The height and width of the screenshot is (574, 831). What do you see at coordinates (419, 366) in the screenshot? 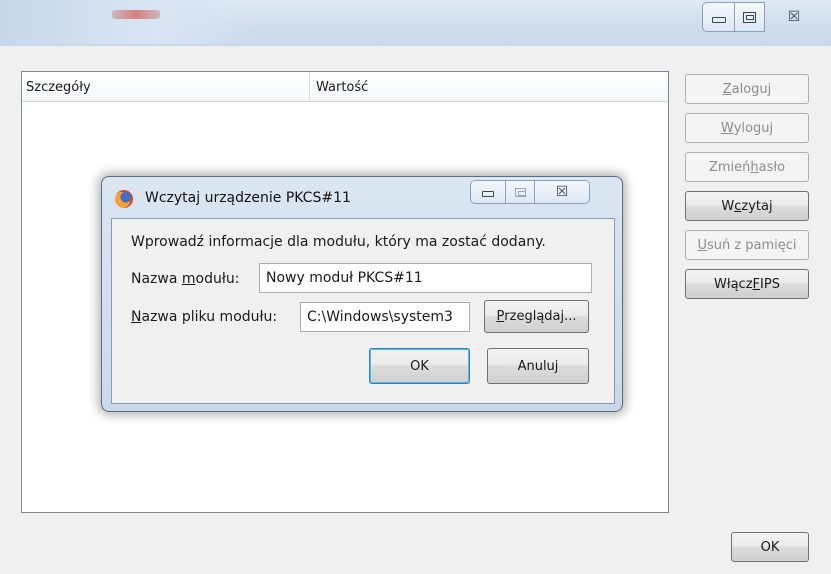
I see `dialog-ok-button: OK` at bounding box center [419, 366].